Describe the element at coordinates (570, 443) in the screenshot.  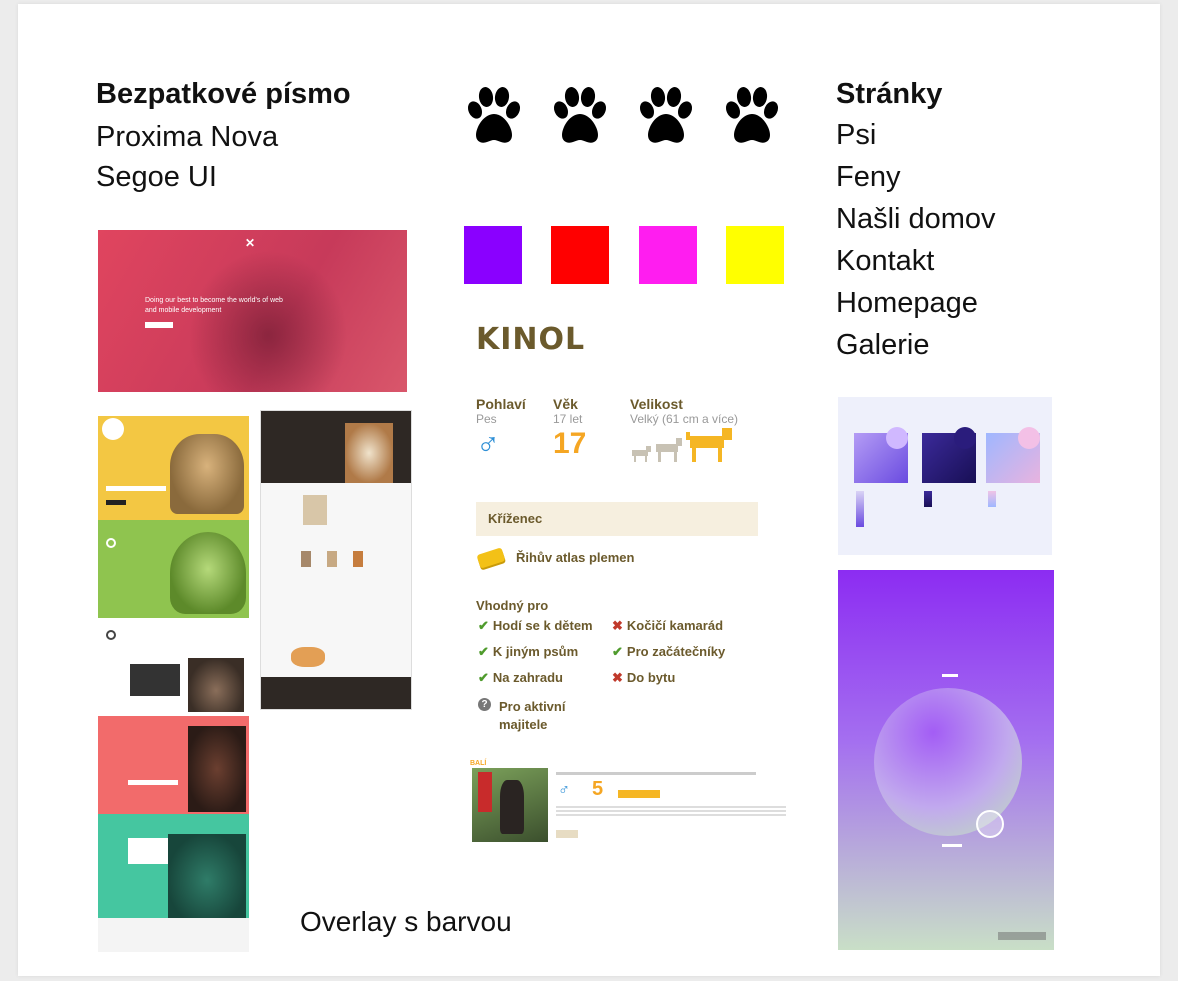
I see `age-big-number: 17` at that location.